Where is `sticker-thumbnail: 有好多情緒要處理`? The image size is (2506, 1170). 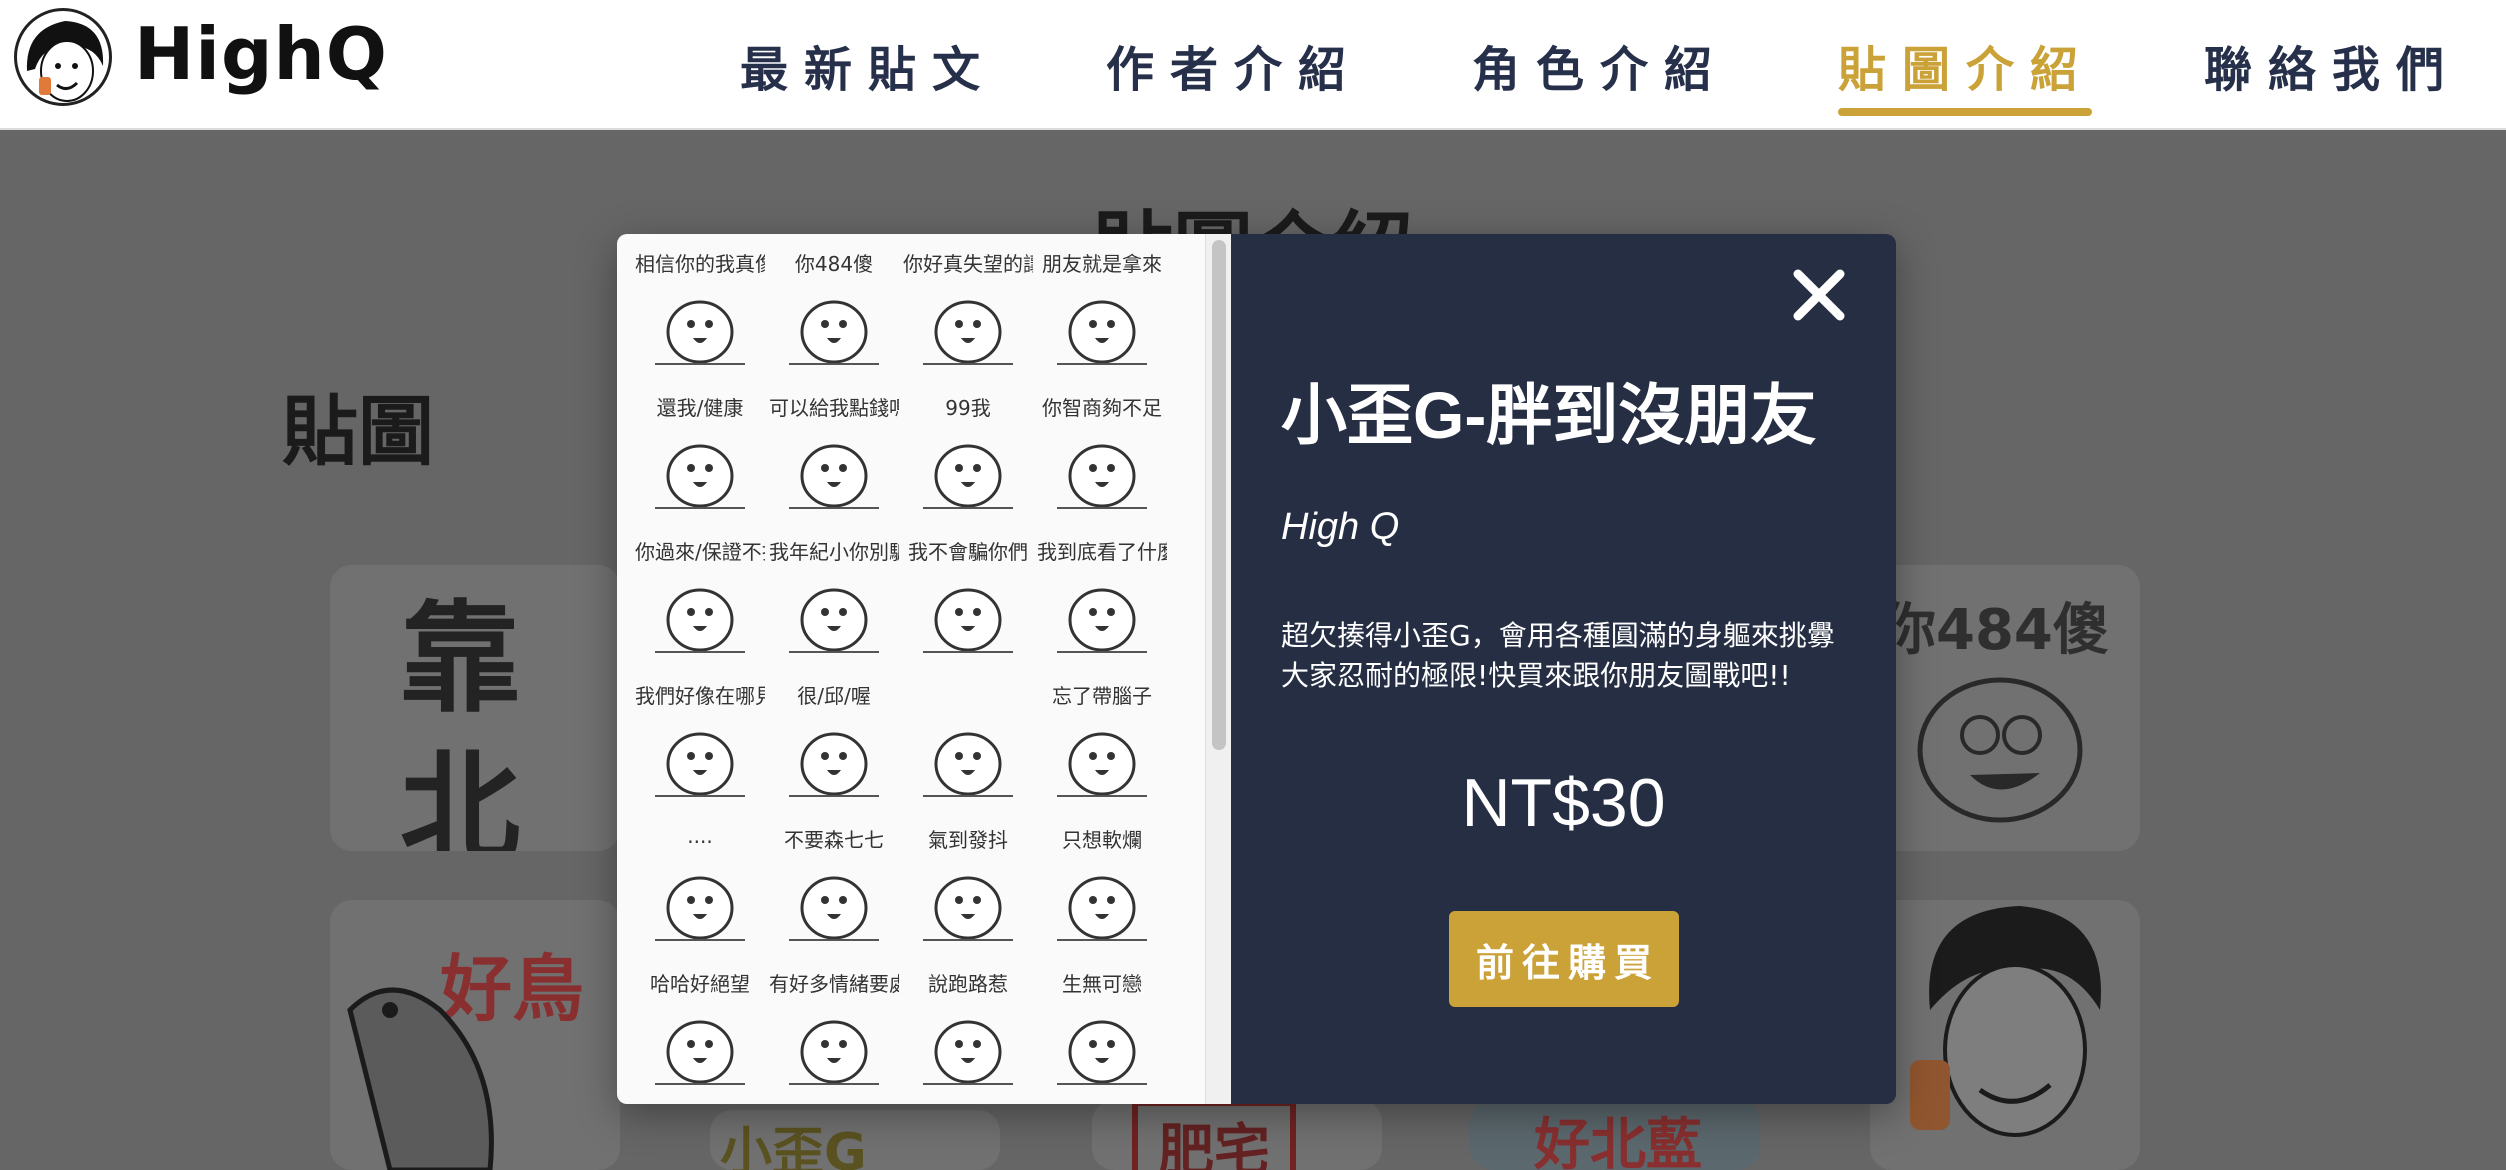
sticker-thumbnail: 有好多情緒要處理 is located at coordinates (834, 1027).